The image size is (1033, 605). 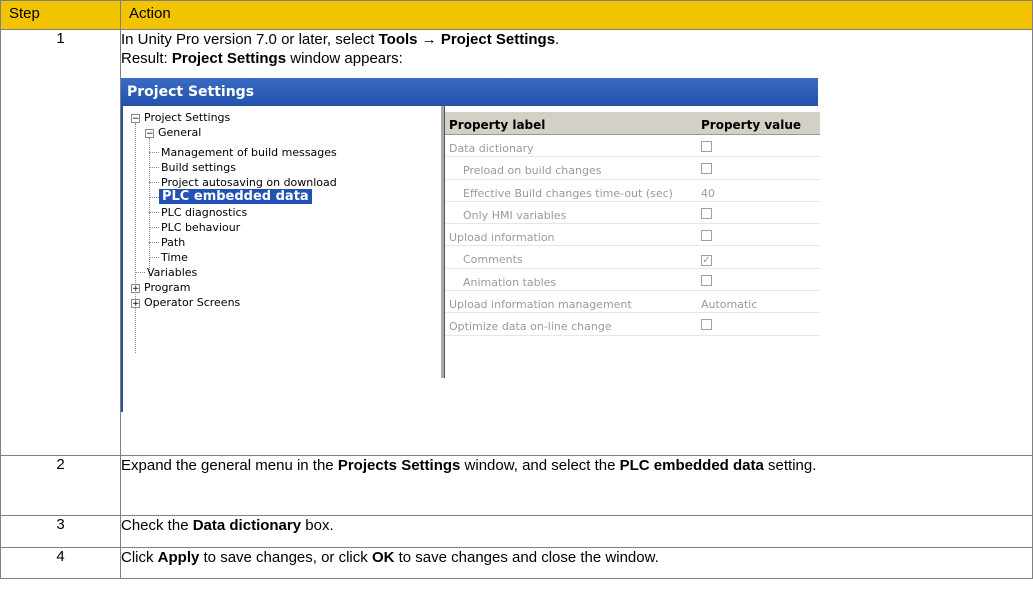 What do you see at coordinates (530, 327) in the screenshot?
I see `property-label: Optimize data on-line change` at bounding box center [530, 327].